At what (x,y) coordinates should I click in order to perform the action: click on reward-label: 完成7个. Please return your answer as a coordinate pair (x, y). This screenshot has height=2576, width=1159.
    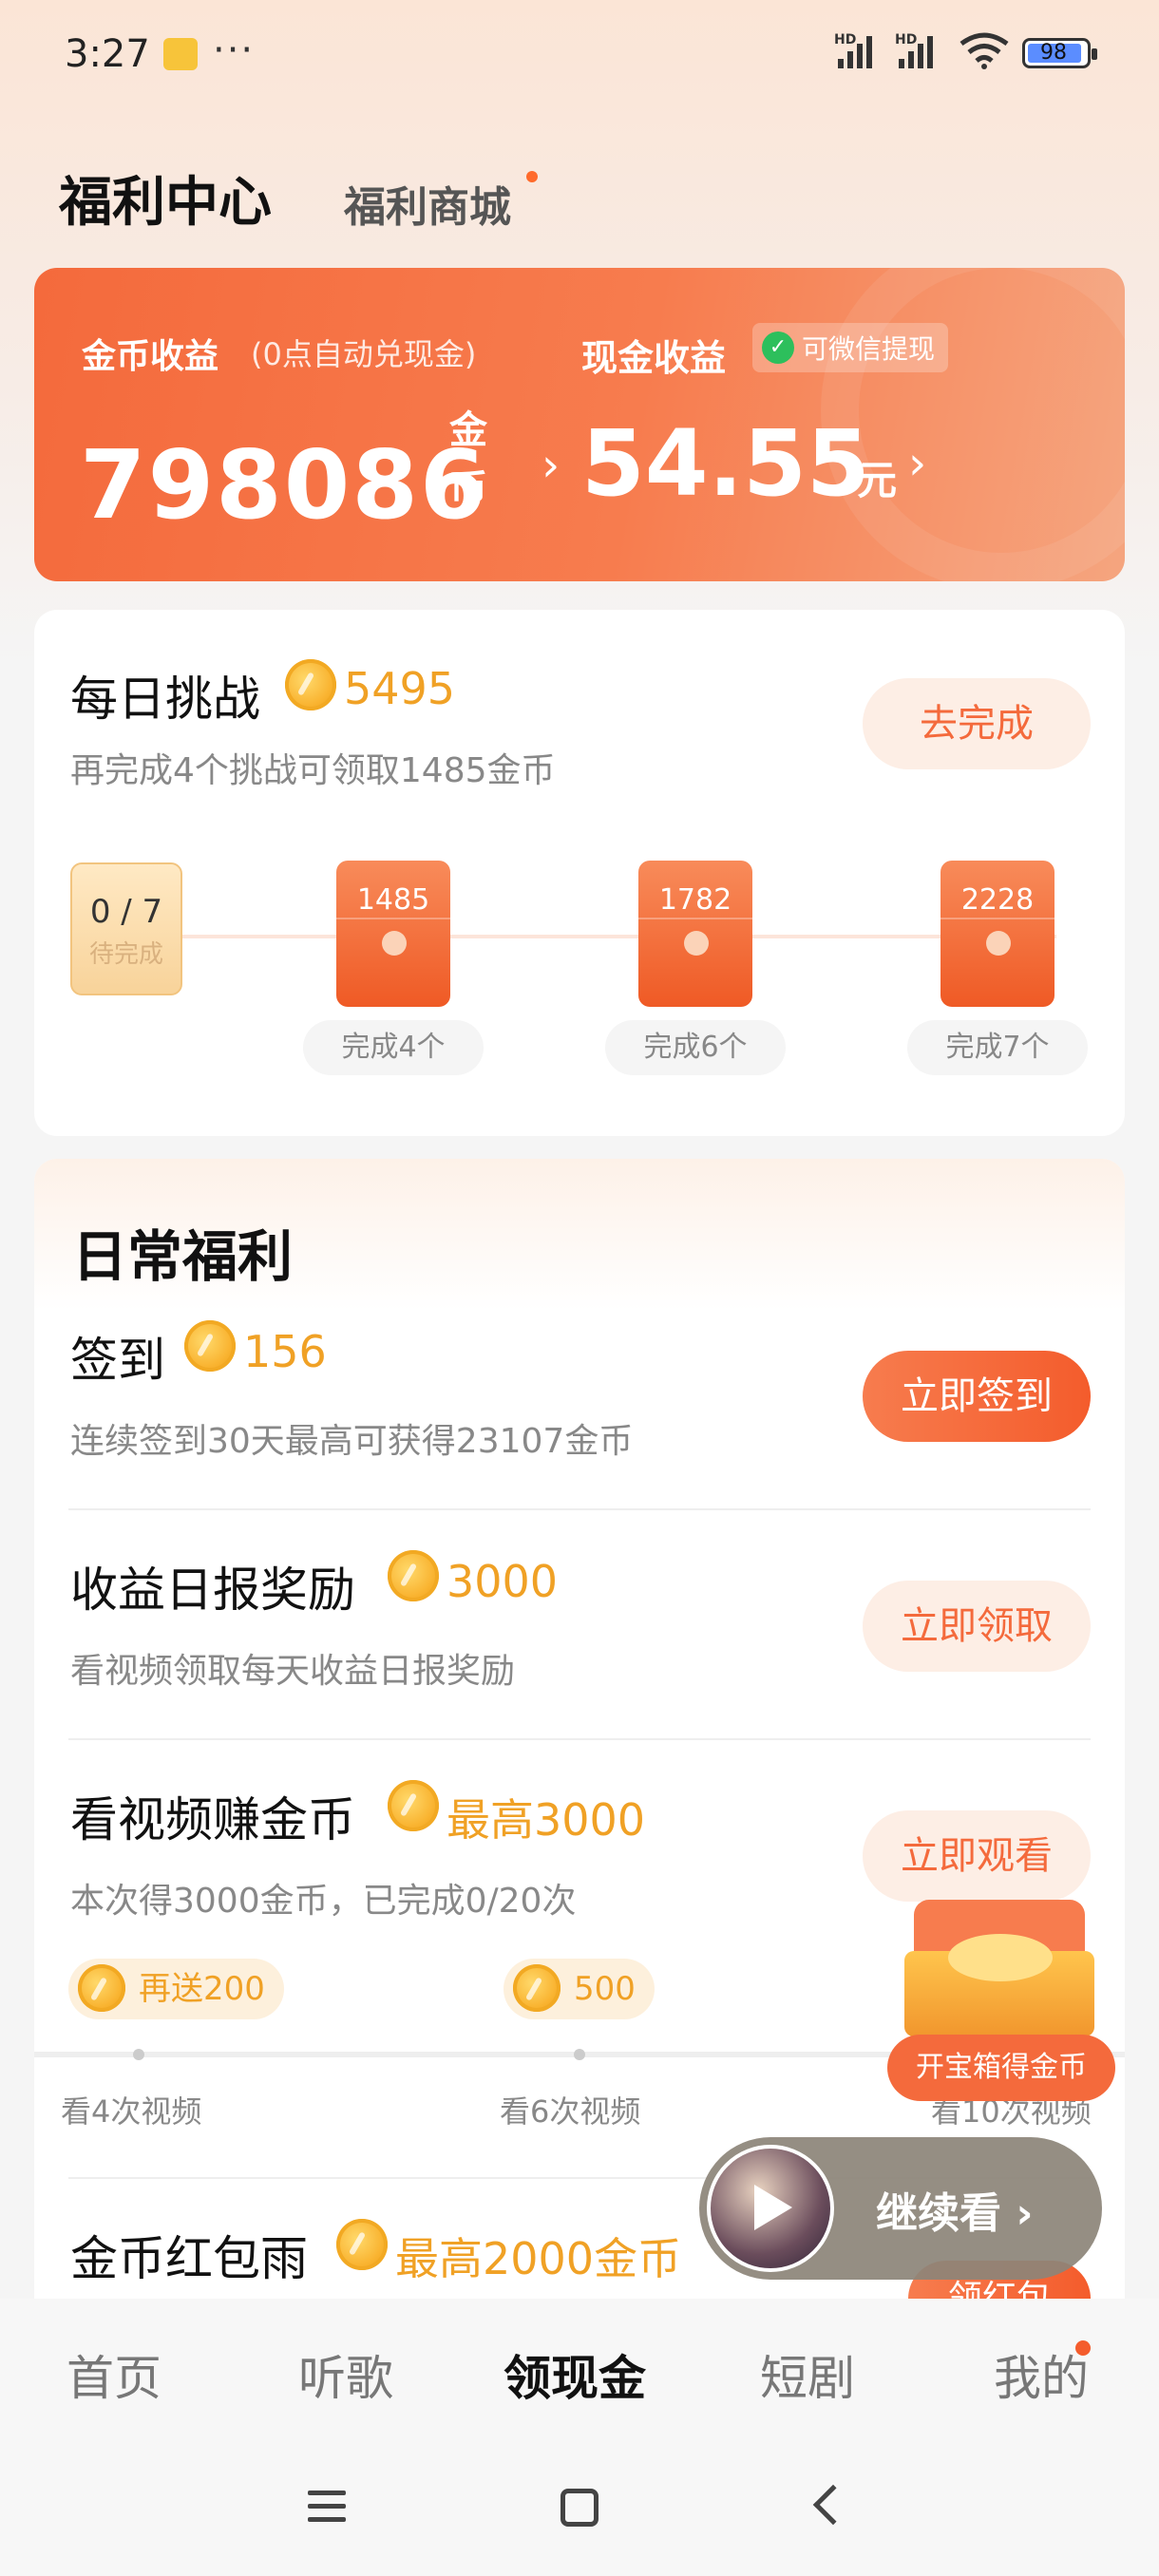
    Looking at the image, I should click on (997, 1047).